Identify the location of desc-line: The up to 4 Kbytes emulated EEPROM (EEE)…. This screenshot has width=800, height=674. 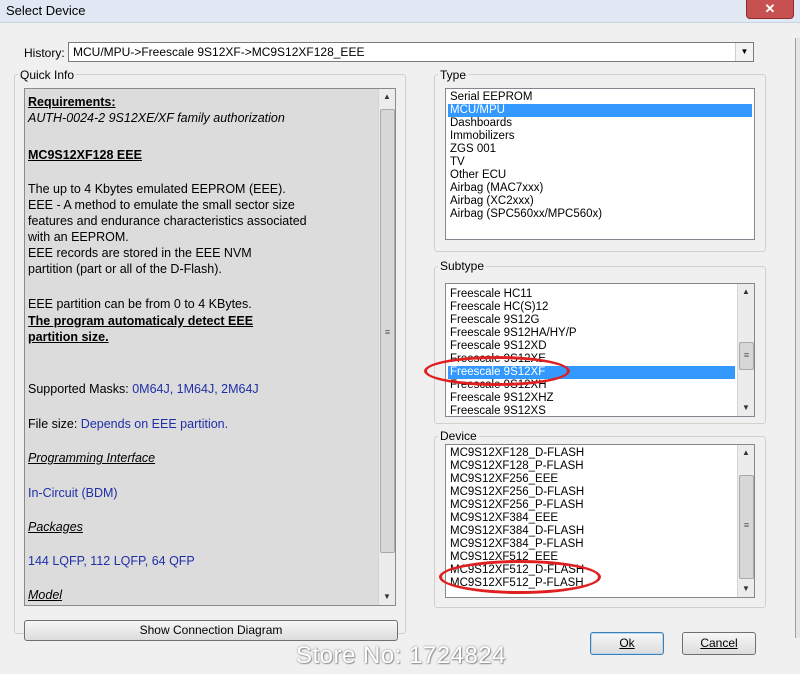
(157, 189).